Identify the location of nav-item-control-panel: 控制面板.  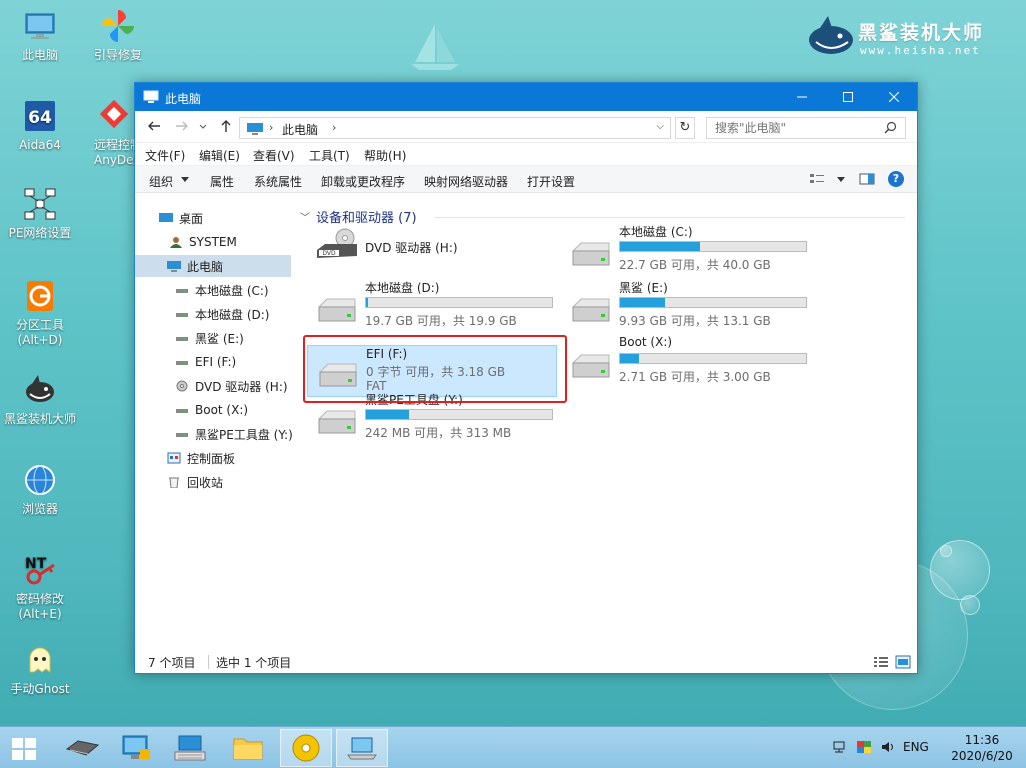
(229, 458).